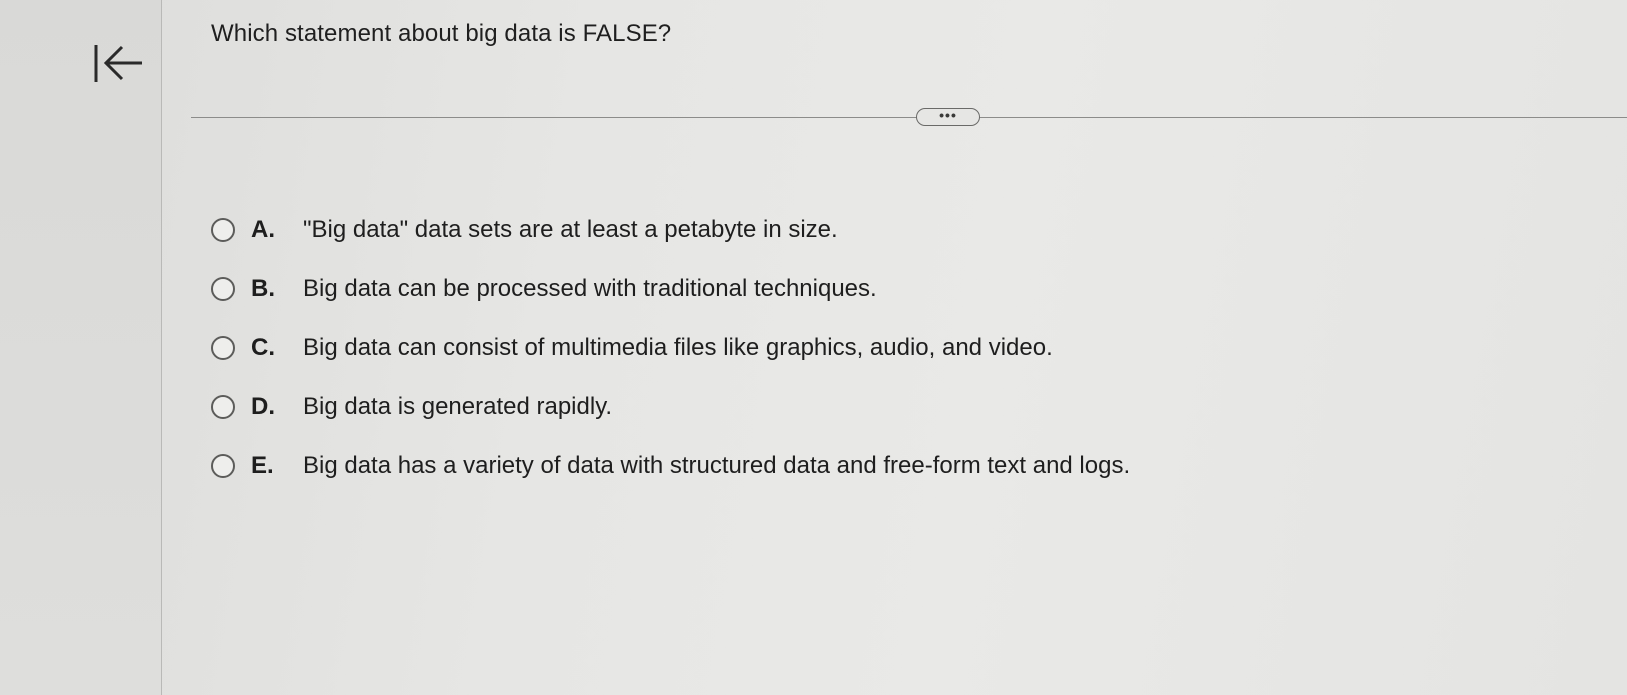 The height and width of the screenshot is (695, 1627). Describe the element at coordinates (263, 229) in the screenshot. I see `option-letter: A.` at that location.